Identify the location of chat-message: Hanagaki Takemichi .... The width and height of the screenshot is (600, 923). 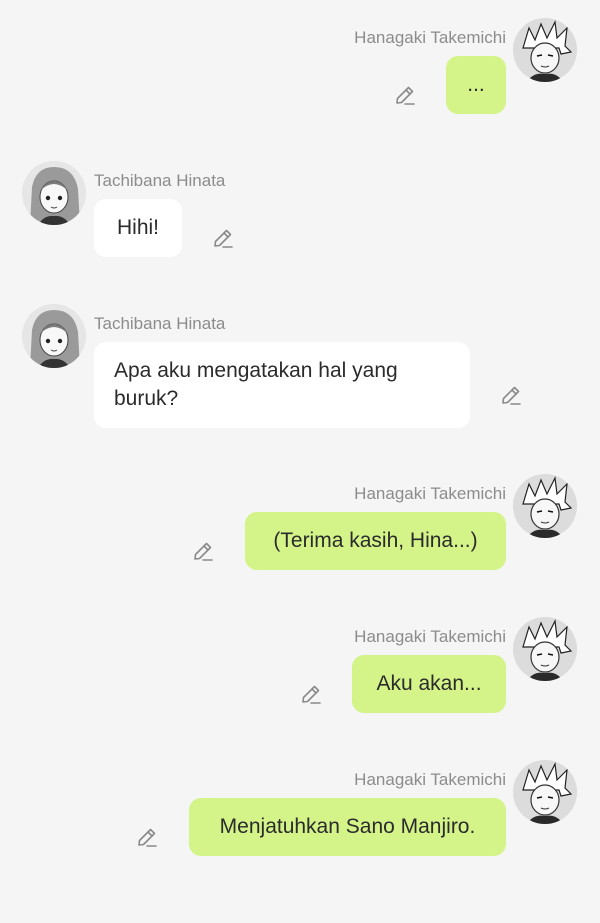
(300, 73).